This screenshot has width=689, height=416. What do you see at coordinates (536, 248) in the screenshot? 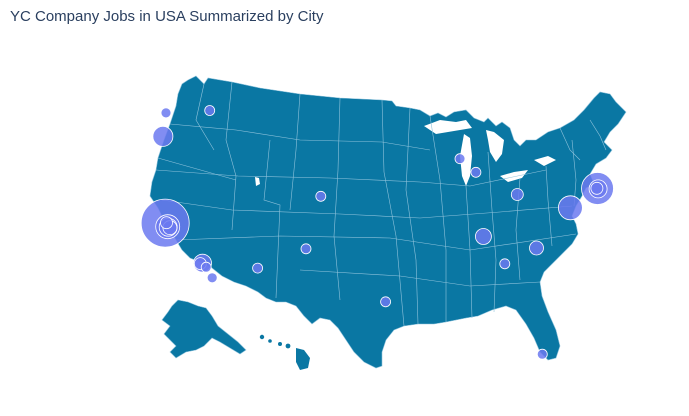
I see `city-bubble-charlotte: Charlotte` at bounding box center [536, 248].